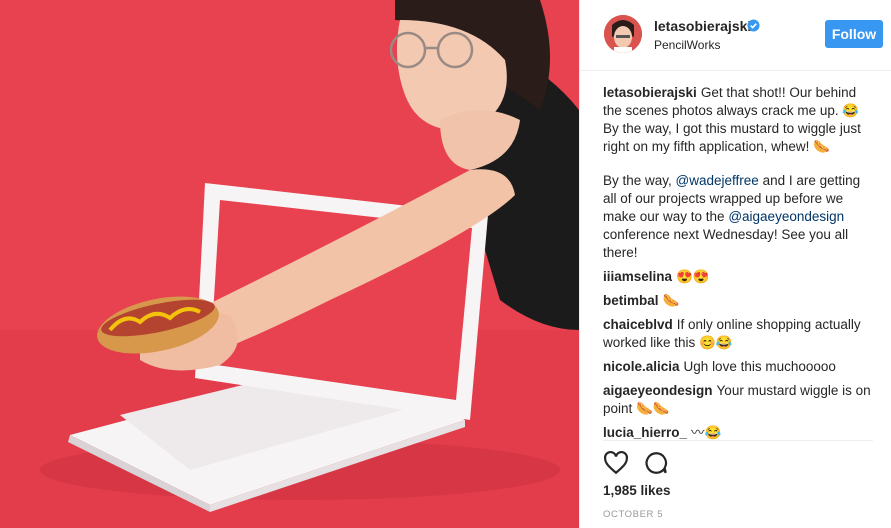 This screenshot has height=528, width=891. I want to click on mention-wadejeffree: @wadejeffree, so click(717, 180).